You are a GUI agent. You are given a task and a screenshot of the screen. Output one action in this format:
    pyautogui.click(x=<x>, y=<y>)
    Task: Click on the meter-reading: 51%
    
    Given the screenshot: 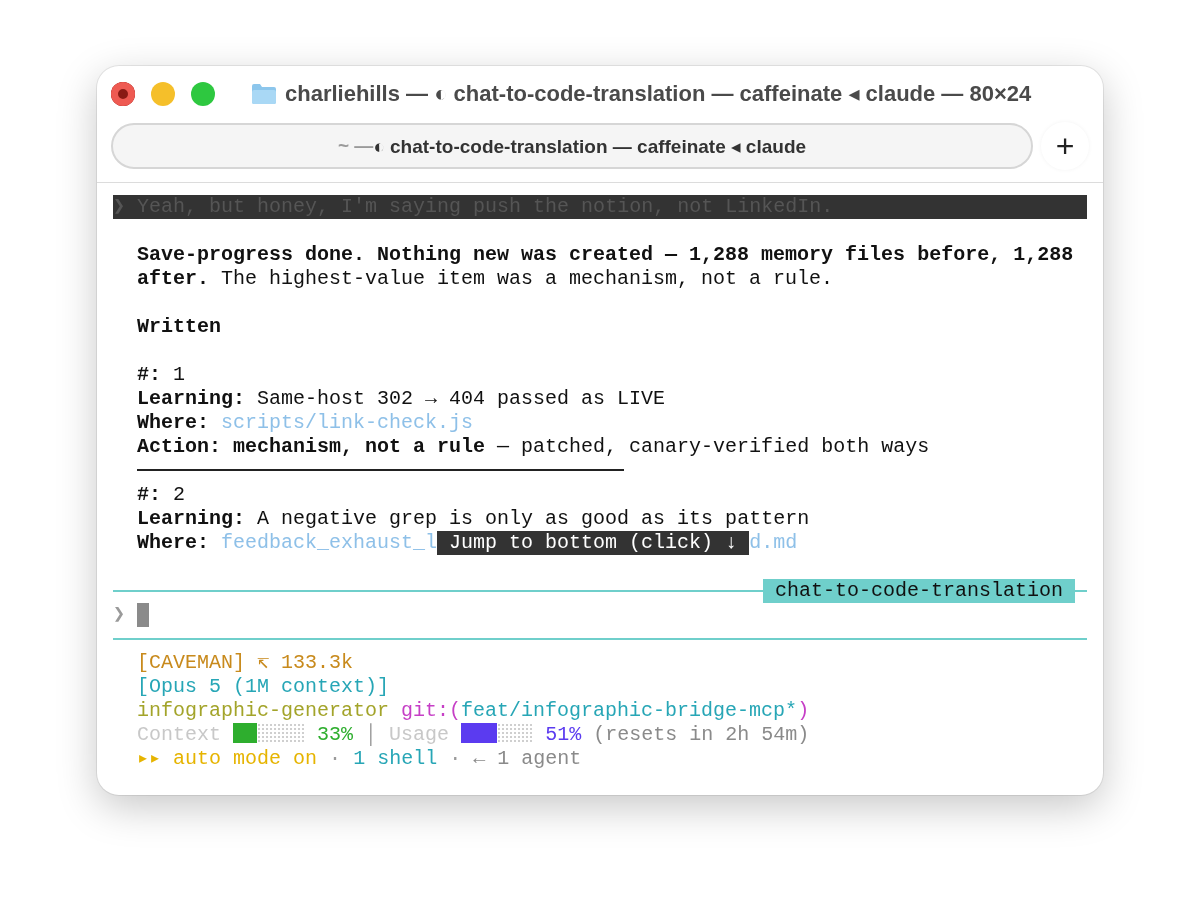 What is the action you would take?
    pyautogui.click(x=563, y=734)
    